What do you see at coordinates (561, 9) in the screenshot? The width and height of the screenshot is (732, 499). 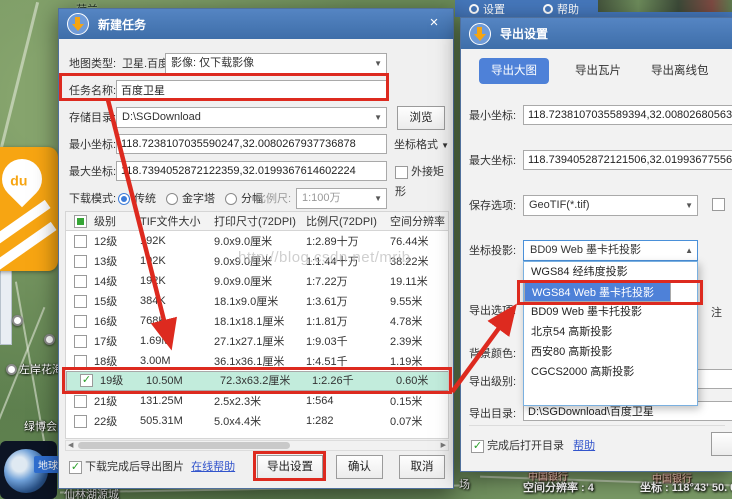 I see `toolbar-help: 帮助` at bounding box center [561, 9].